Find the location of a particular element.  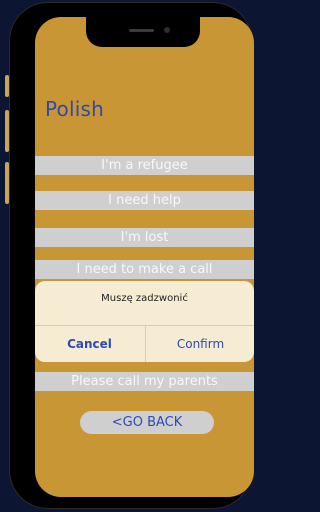

language-title: Polish is located at coordinates (74, 109).